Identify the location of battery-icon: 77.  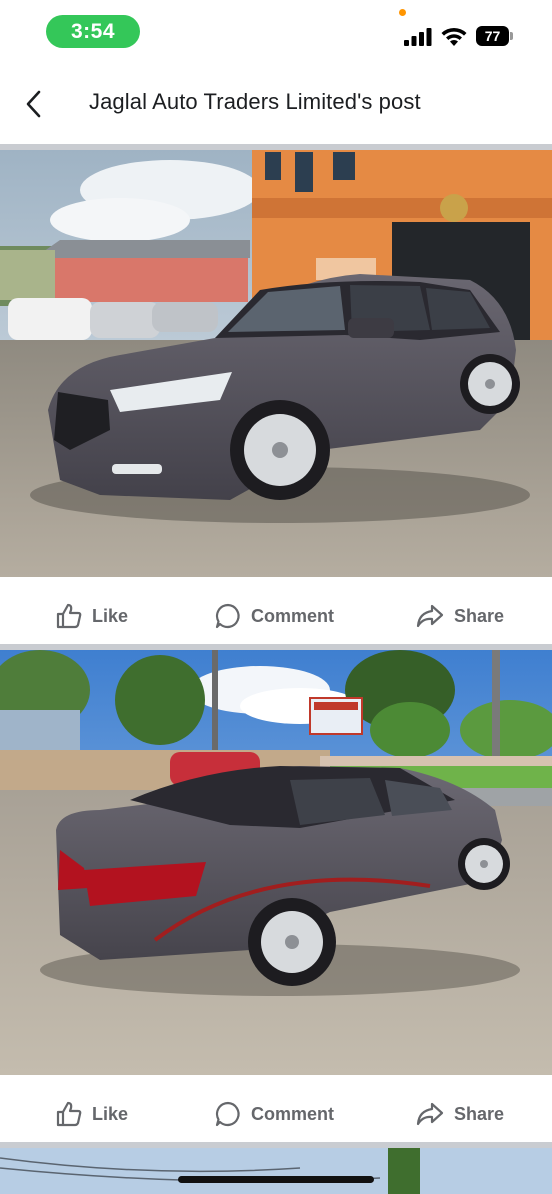
(495, 36).